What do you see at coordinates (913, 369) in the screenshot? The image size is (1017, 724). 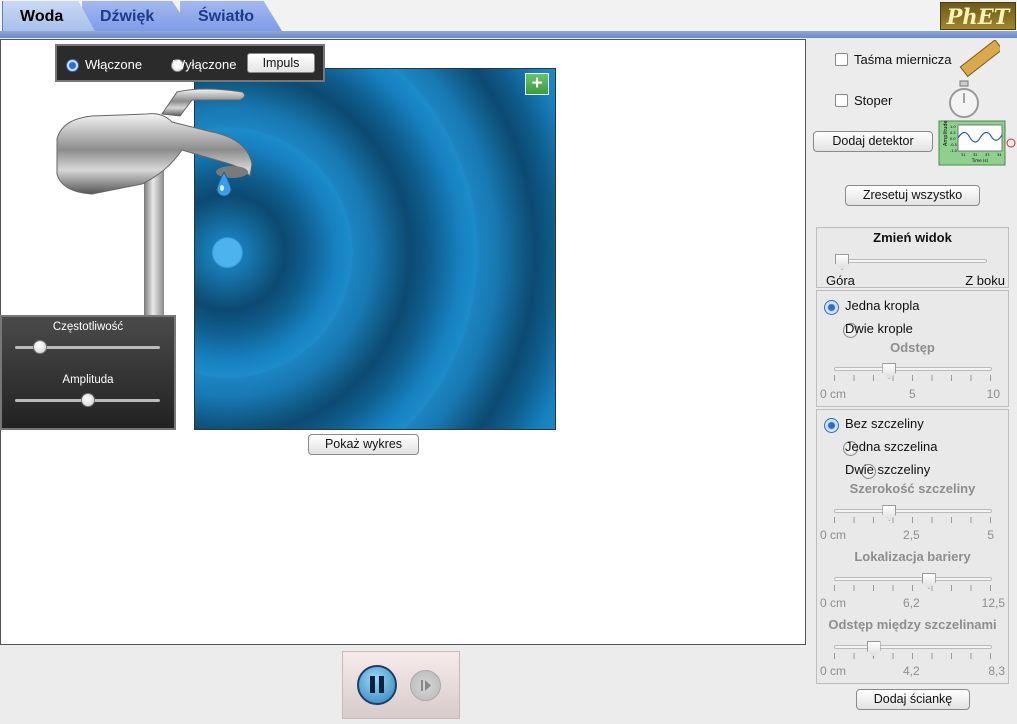 I see `spacing-slider-track` at bounding box center [913, 369].